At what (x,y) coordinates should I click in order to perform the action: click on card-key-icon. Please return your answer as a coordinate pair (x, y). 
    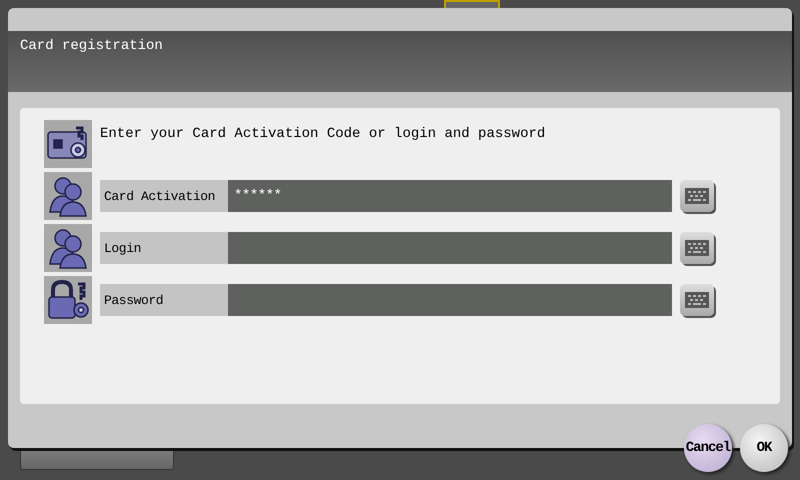
    Looking at the image, I should click on (68, 144).